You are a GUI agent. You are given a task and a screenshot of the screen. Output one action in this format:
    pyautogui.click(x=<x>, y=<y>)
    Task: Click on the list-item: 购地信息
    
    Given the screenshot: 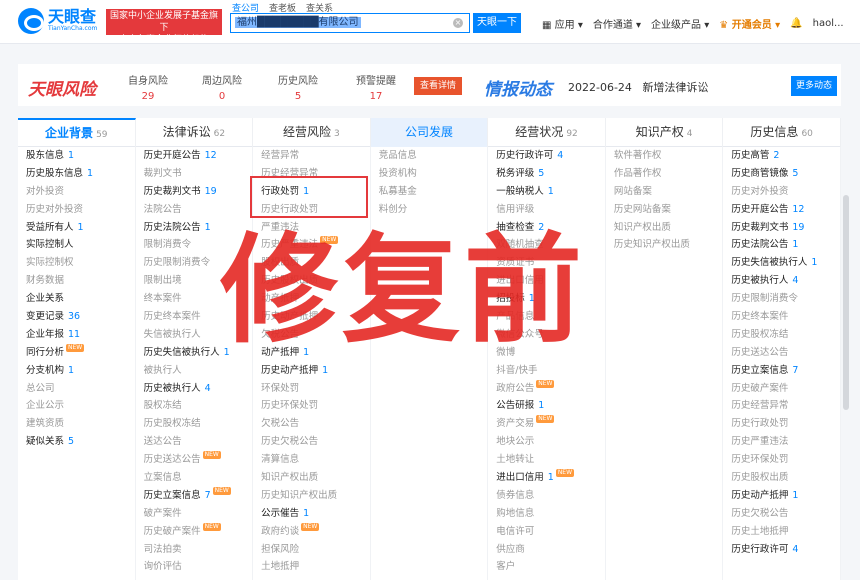 What is the action you would take?
    pyautogui.click(x=550, y=514)
    